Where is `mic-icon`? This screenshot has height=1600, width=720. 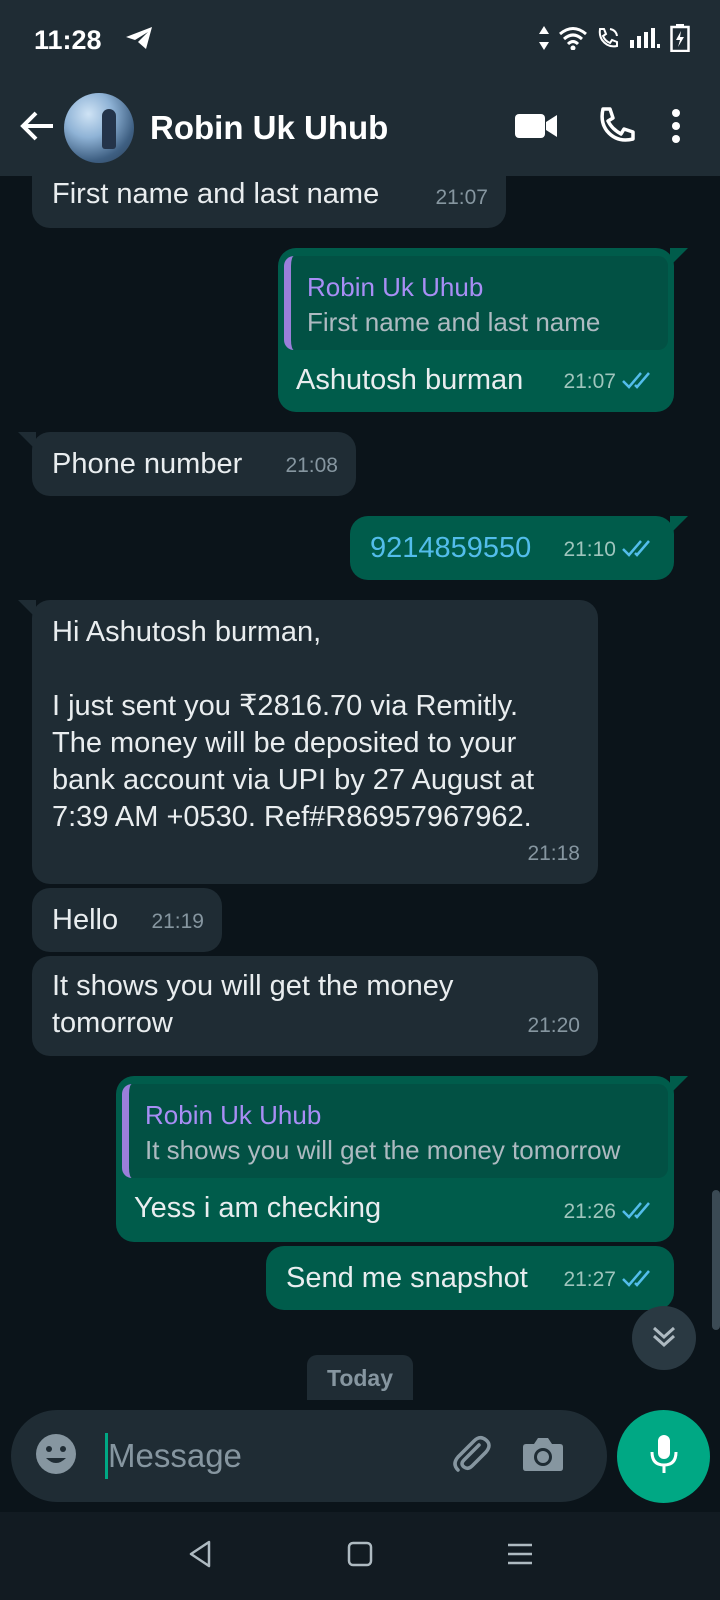 mic-icon is located at coordinates (664, 1456).